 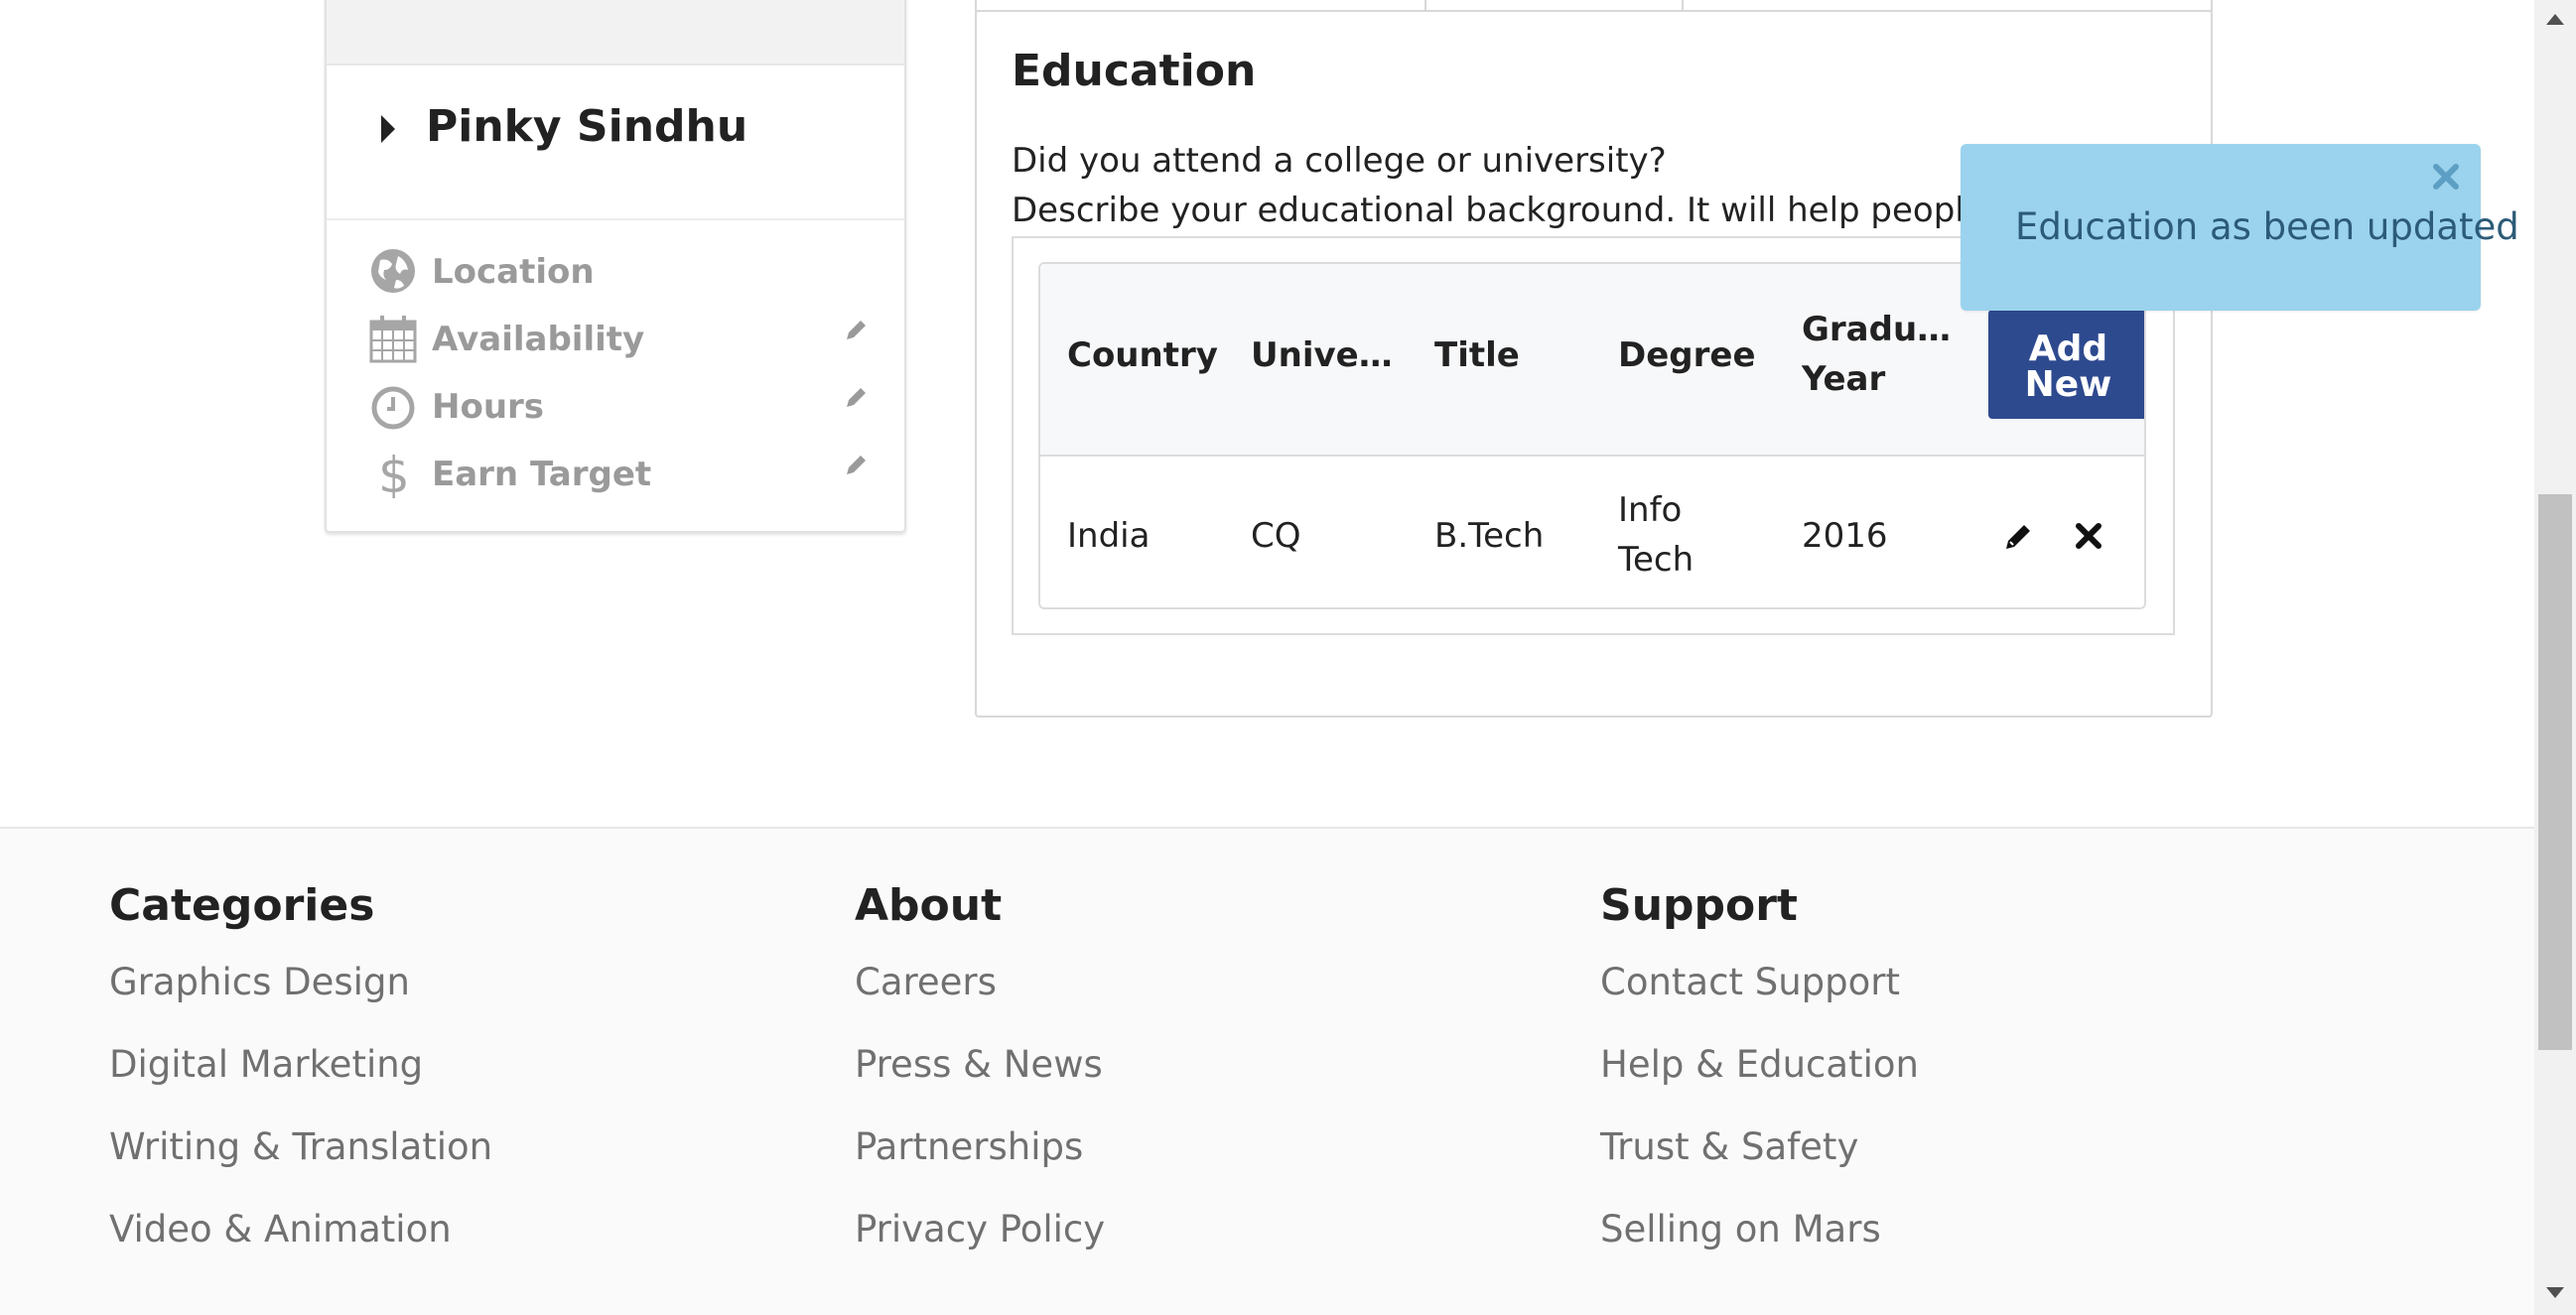 I want to click on cell-university: CQ, so click(x=1276, y=536).